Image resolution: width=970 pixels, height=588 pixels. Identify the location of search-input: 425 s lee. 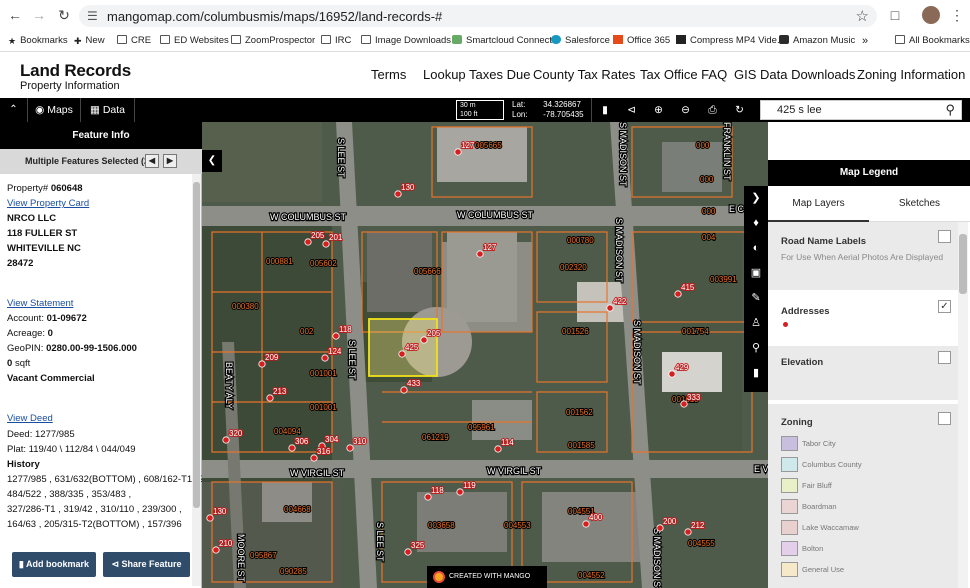
(799, 110).